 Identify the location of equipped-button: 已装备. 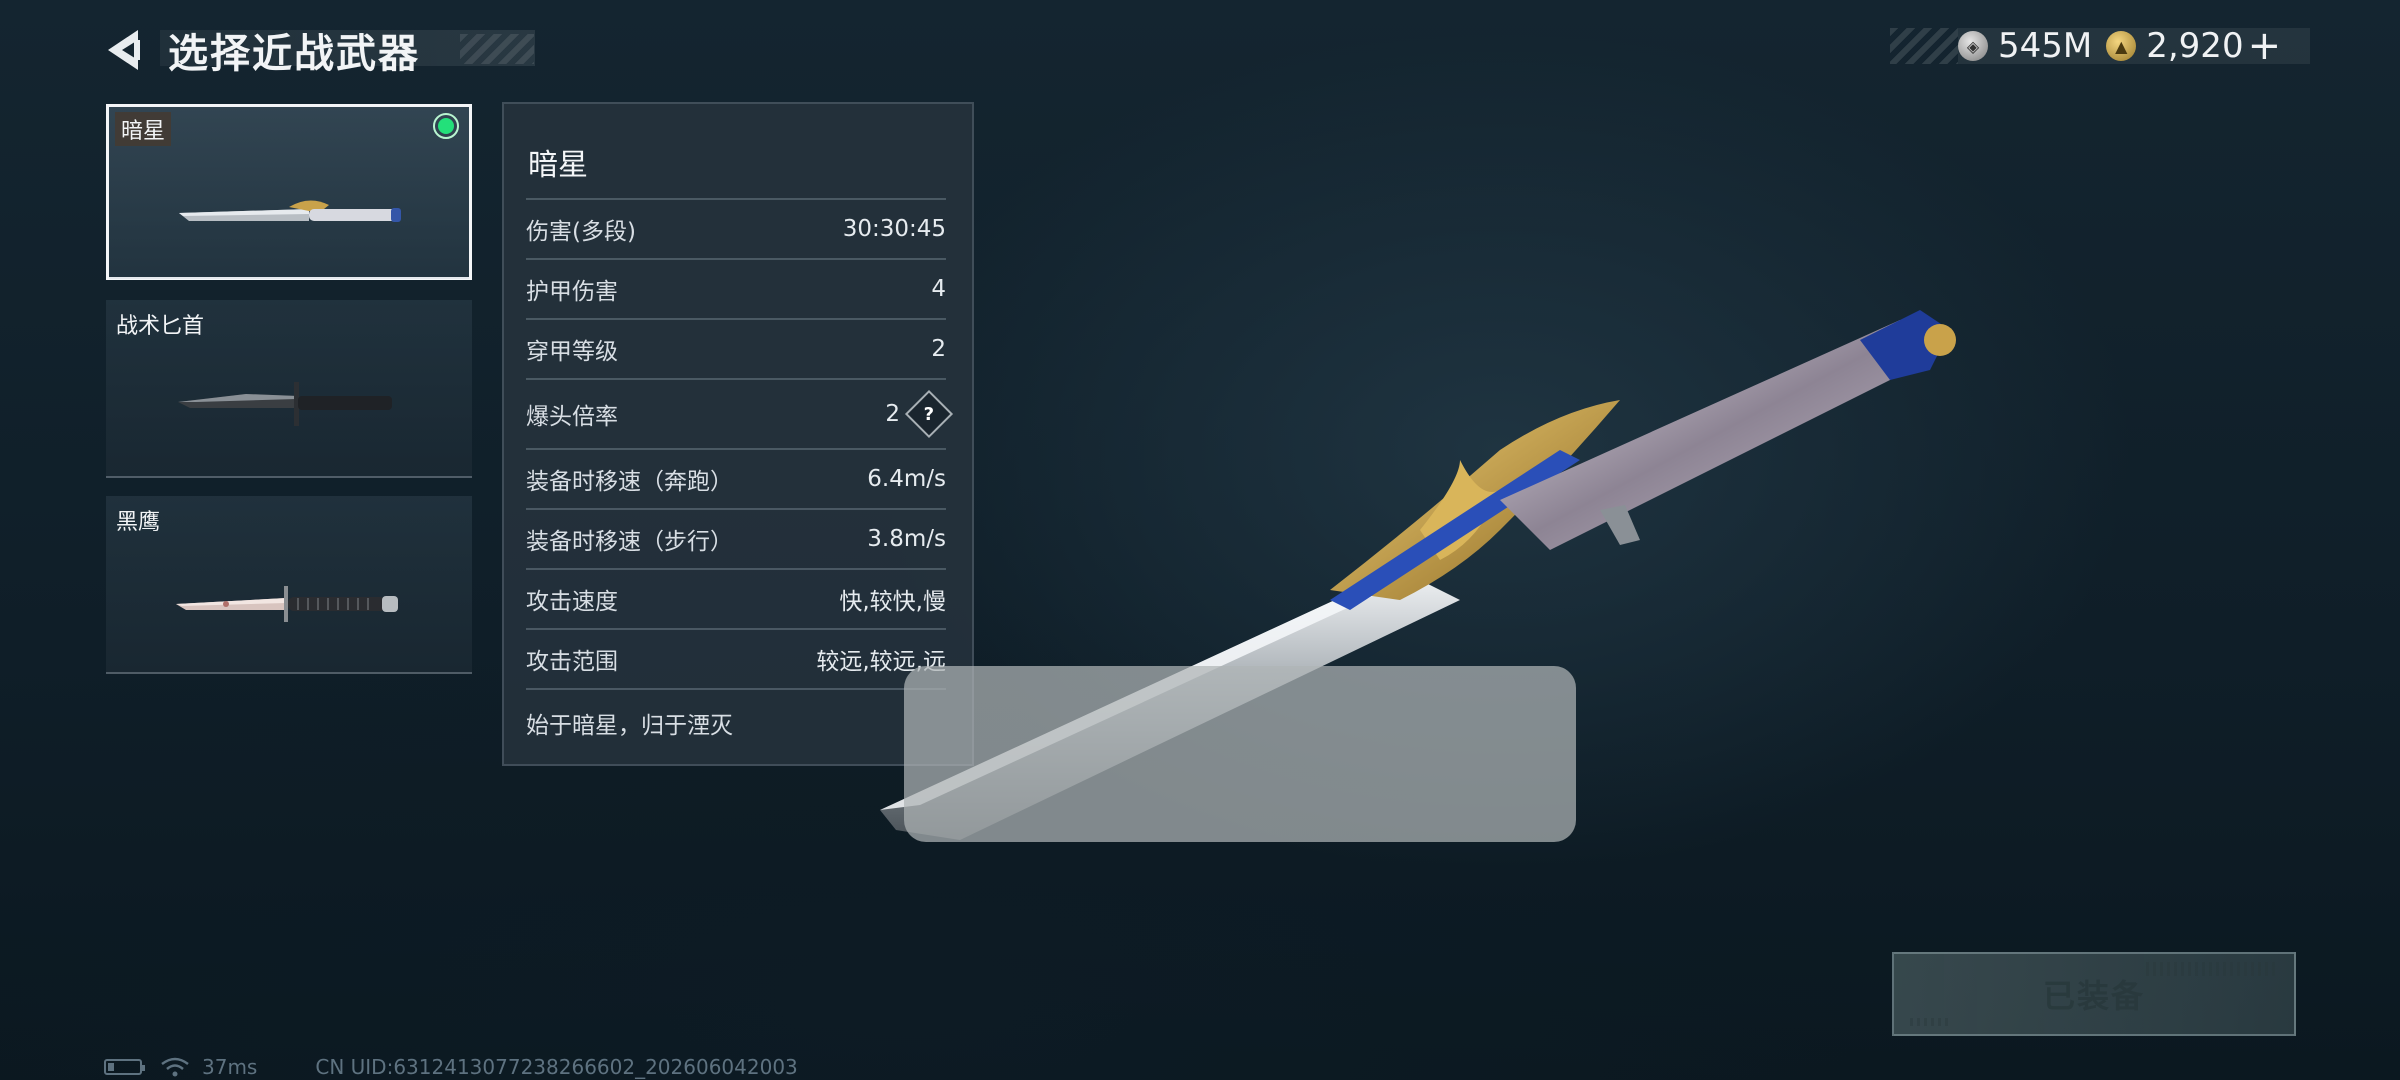
(2094, 994).